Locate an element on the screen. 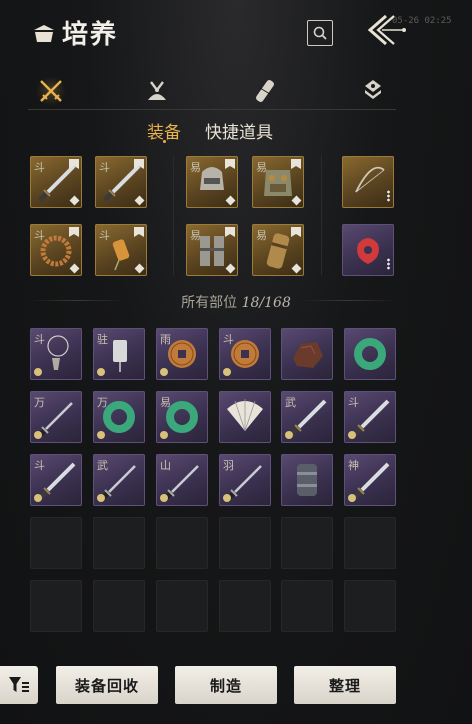 The image size is (472, 724). item-slot-sword: 羽 is located at coordinates (245, 480).